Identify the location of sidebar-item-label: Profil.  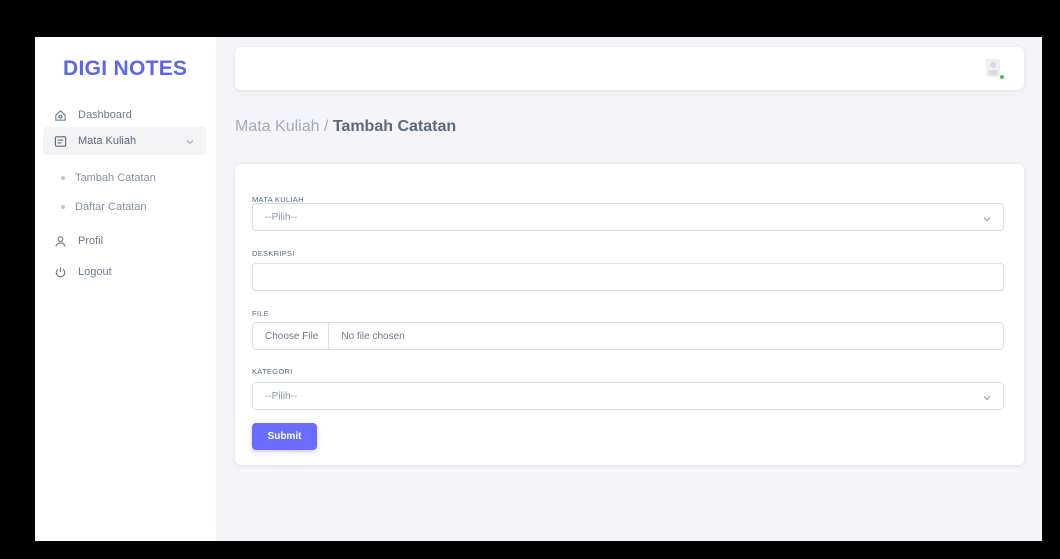
(91, 241).